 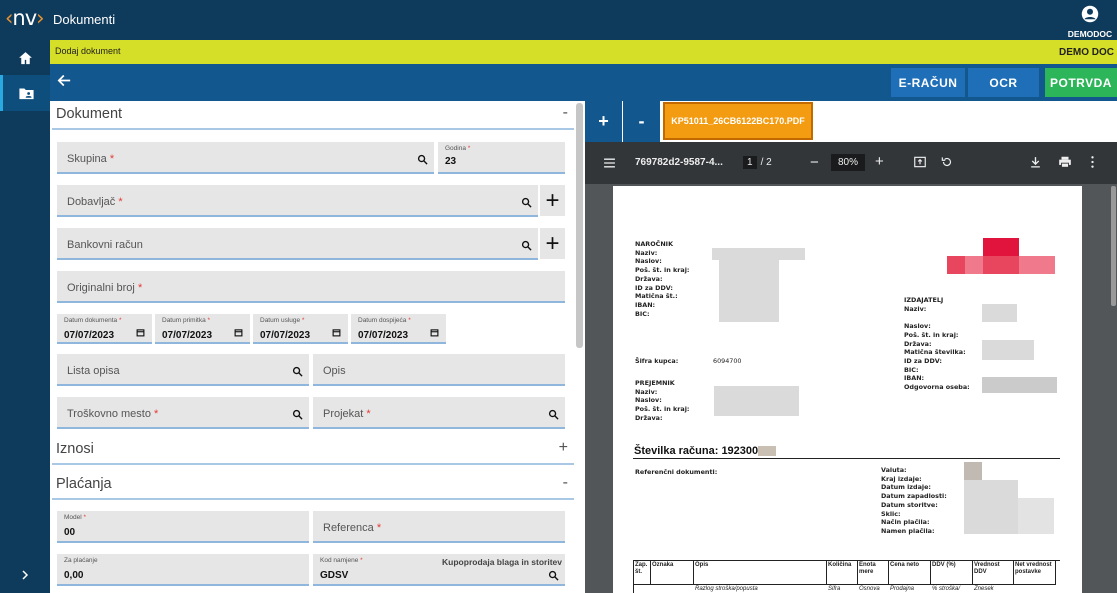 What do you see at coordinates (202, 329) in the screenshot?
I see `datum-primitka-field: Datum primitka * 07/07/2023` at bounding box center [202, 329].